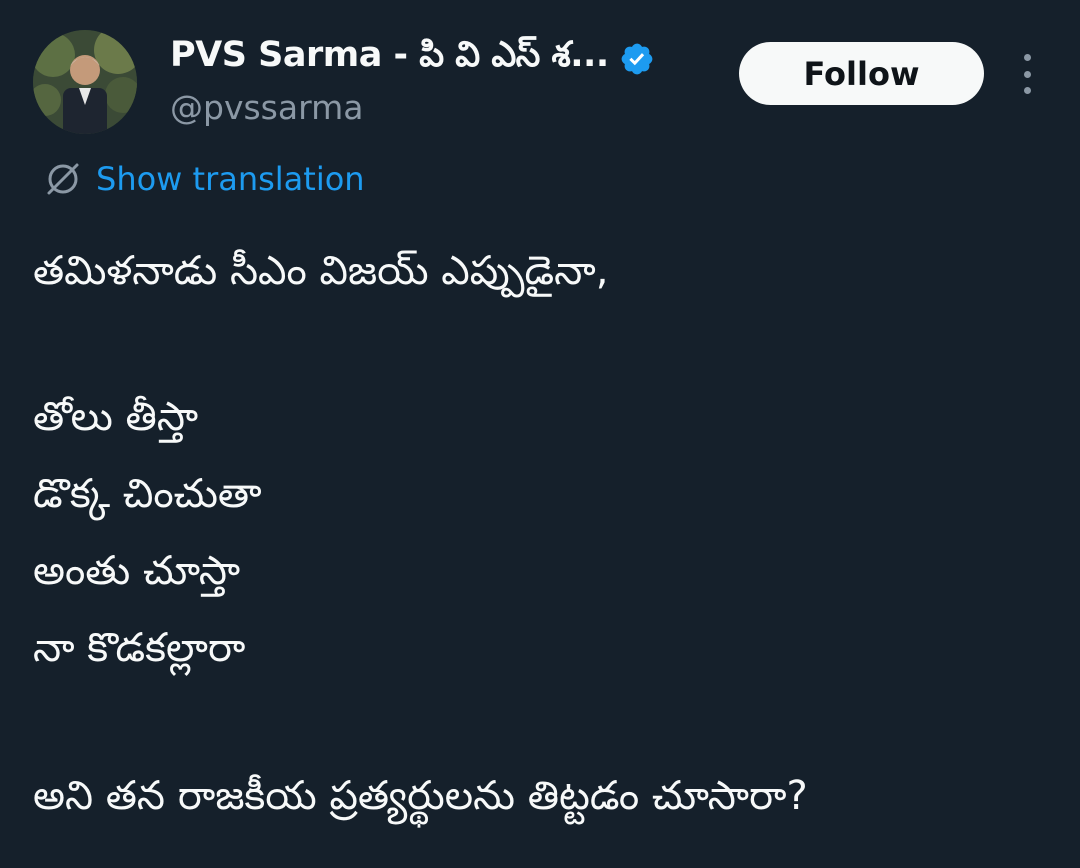 This screenshot has height=868, width=1080. What do you see at coordinates (266, 107) in the screenshot?
I see `author-handle: @pvssarma` at bounding box center [266, 107].